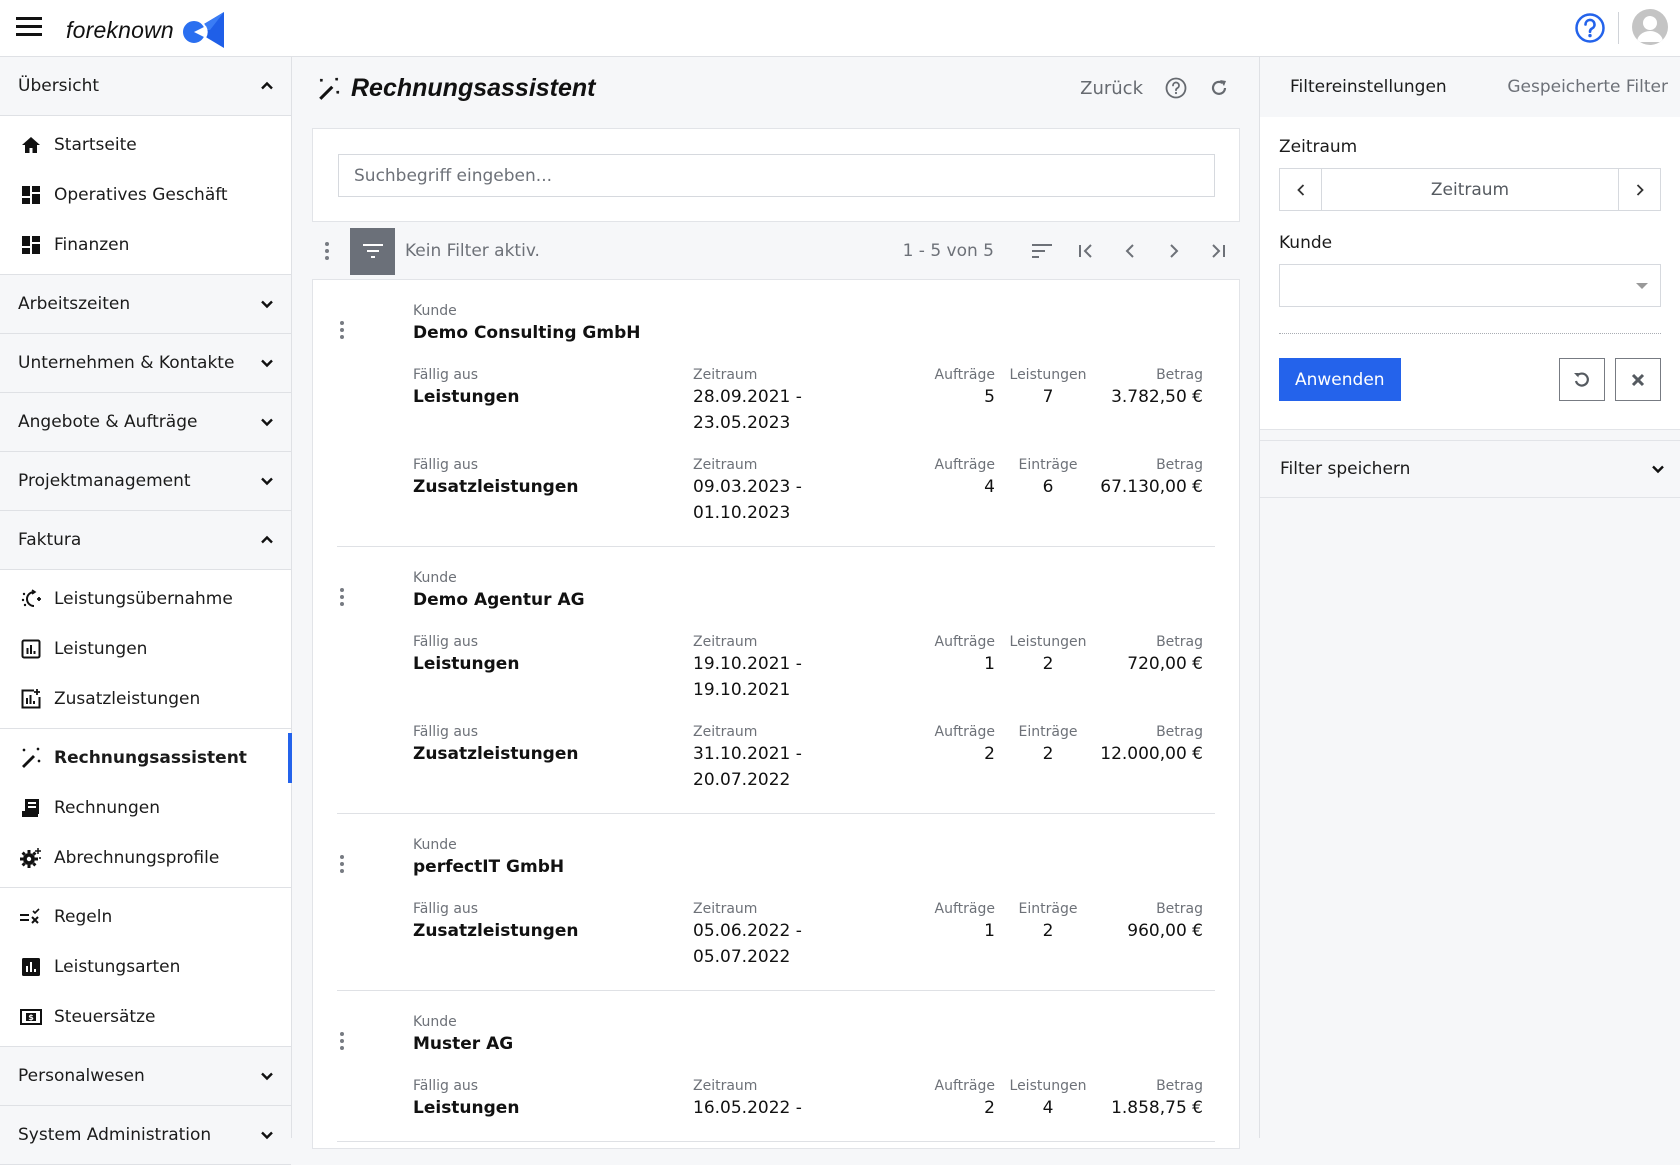  I want to click on tab-filter-settings: Filtereinstellungen, so click(1368, 87).